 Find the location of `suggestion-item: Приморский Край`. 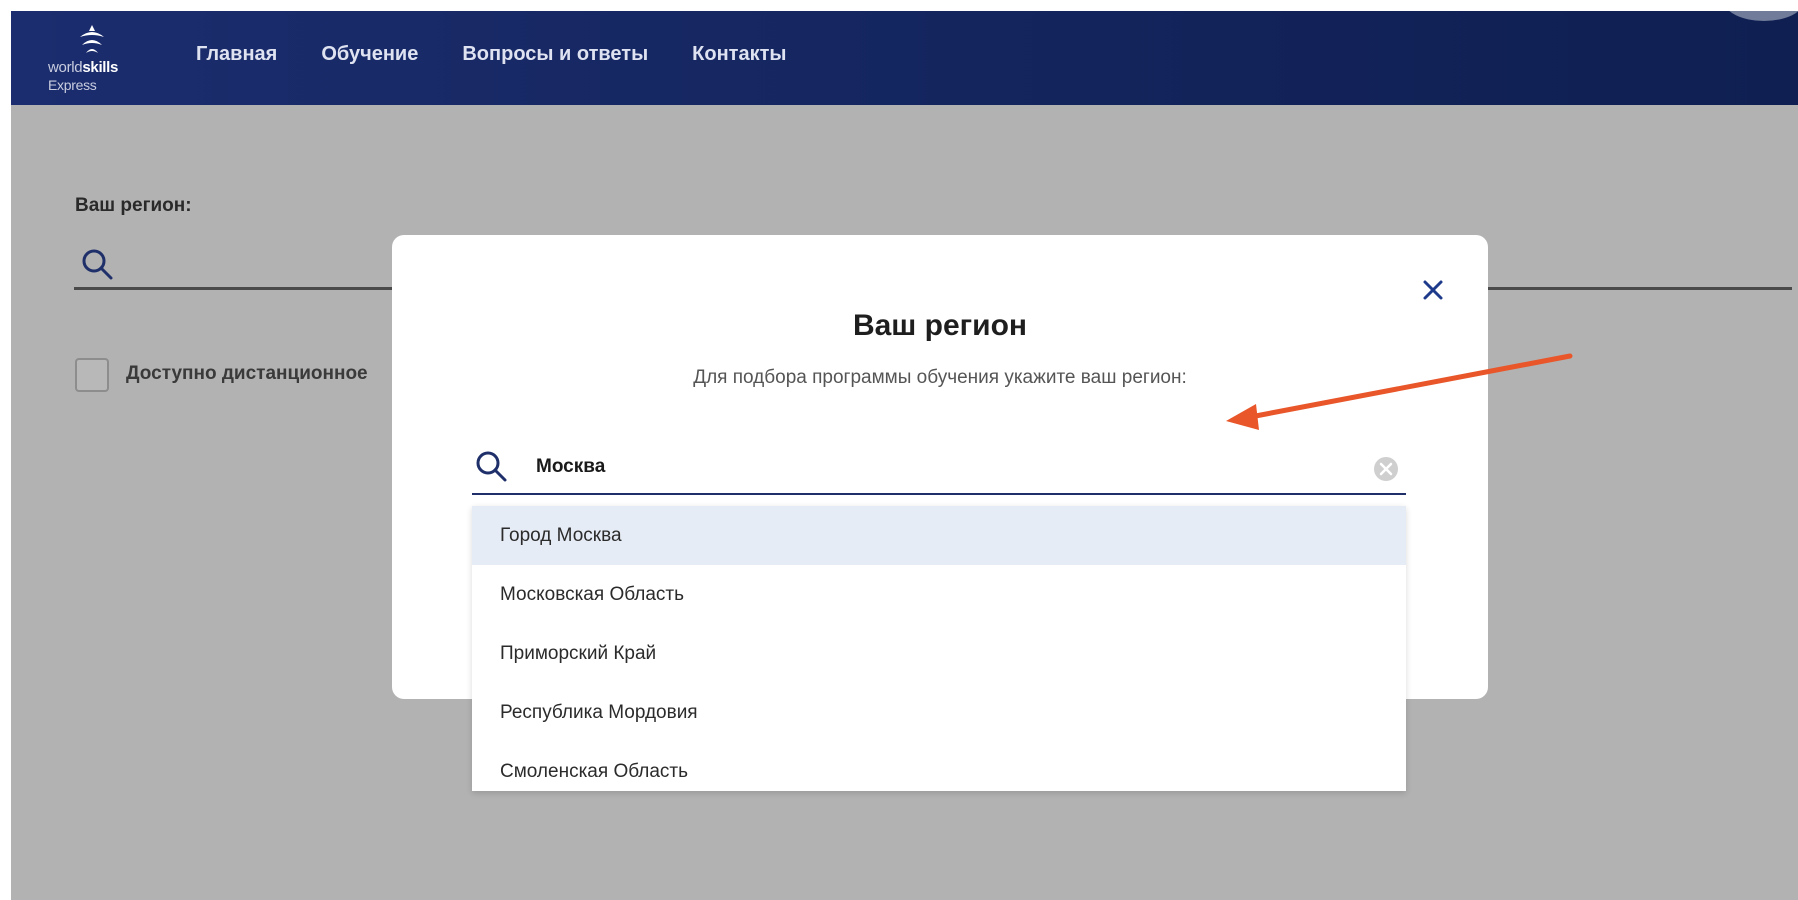

suggestion-item: Приморский Край is located at coordinates (939, 653).